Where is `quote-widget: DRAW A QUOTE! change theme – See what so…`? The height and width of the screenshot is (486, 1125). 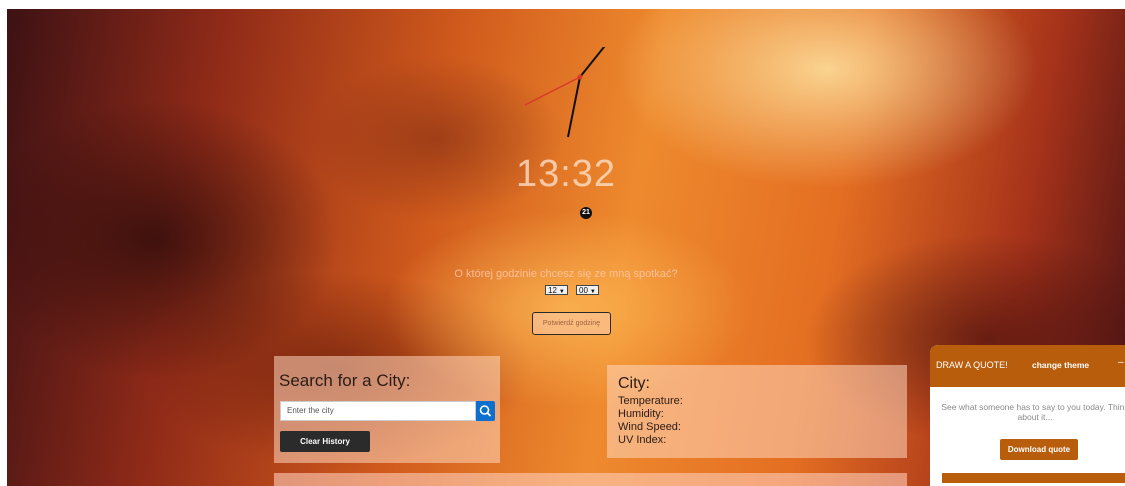
quote-widget: DRAW A QUOTE! change theme – See what so… is located at coordinates (1027, 415).